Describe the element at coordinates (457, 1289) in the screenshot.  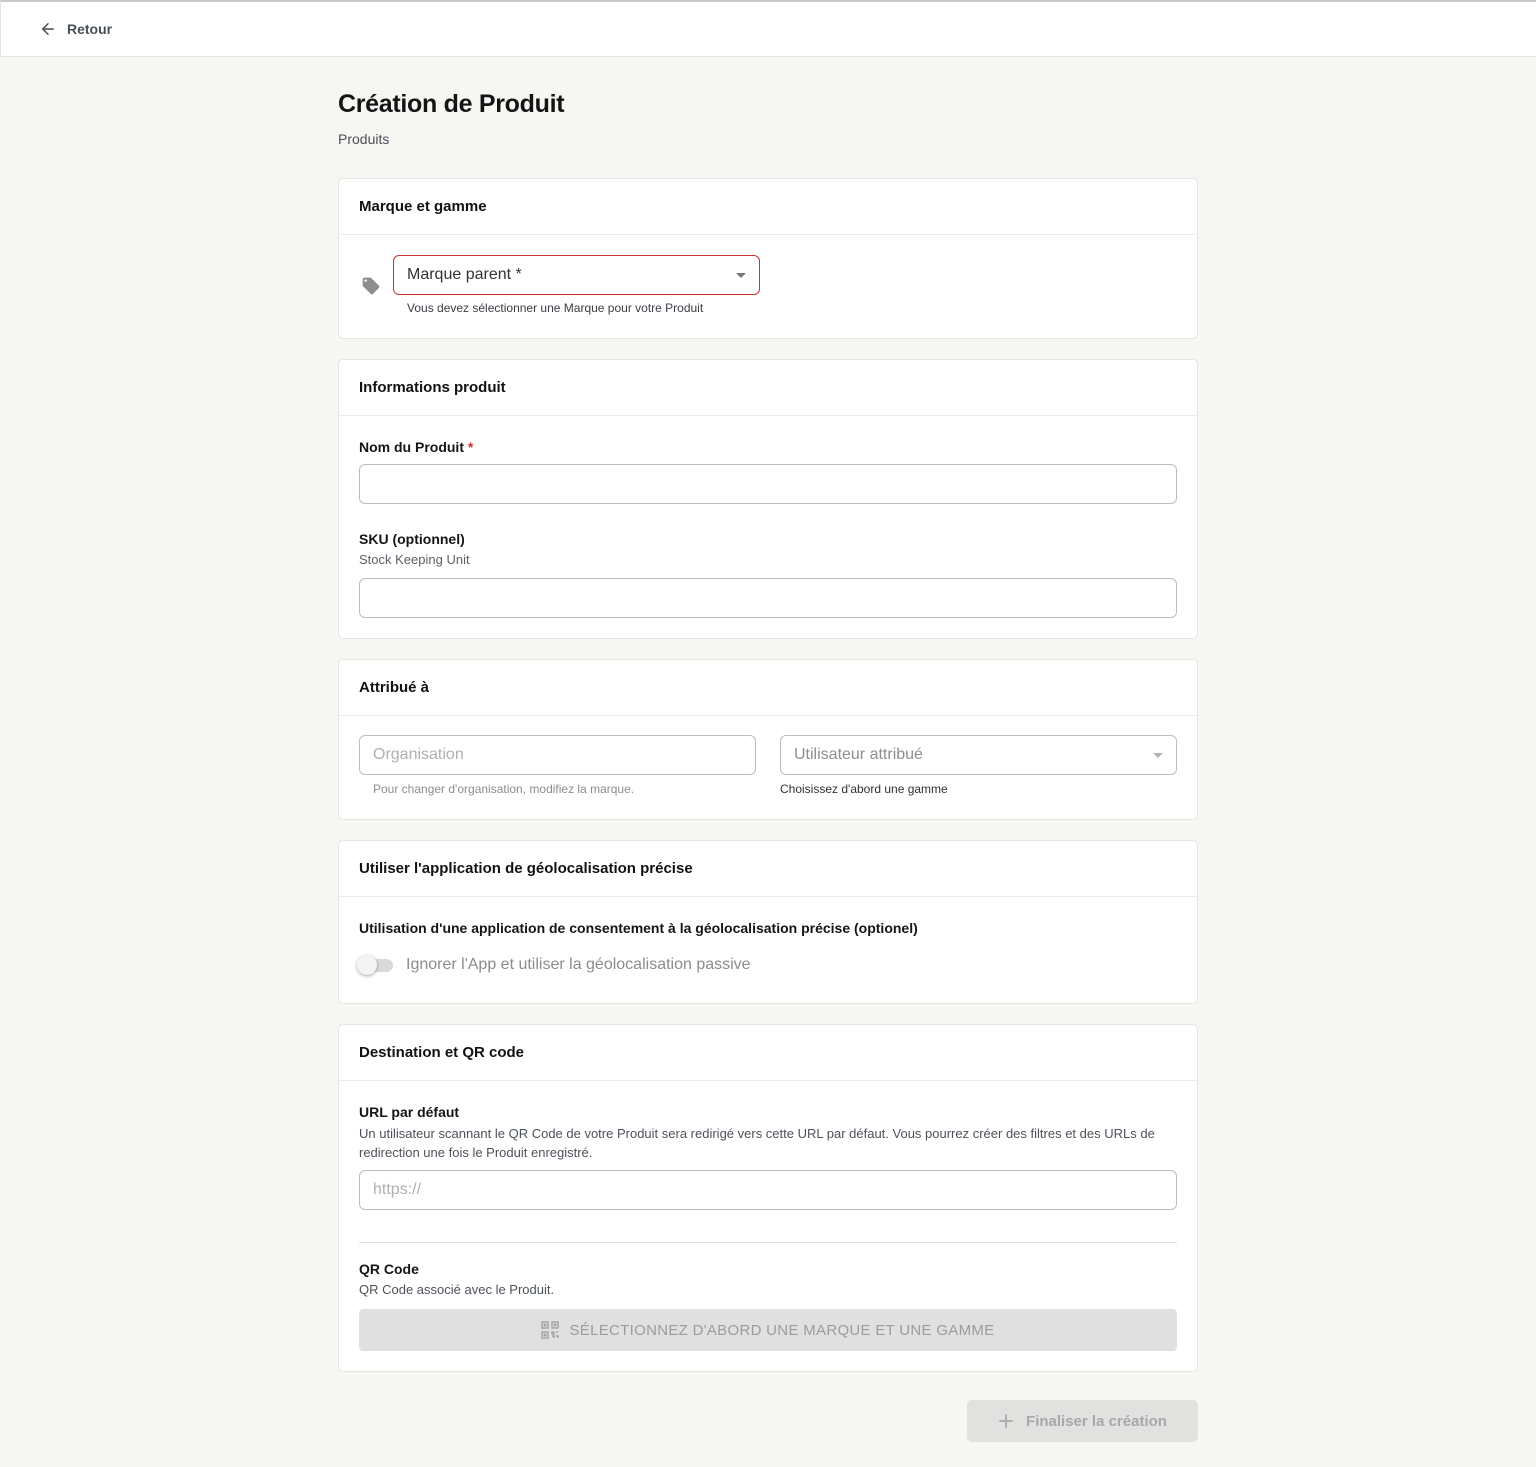
I see `qr-code-hint: QR Code associé avec le Produit.` at that location.